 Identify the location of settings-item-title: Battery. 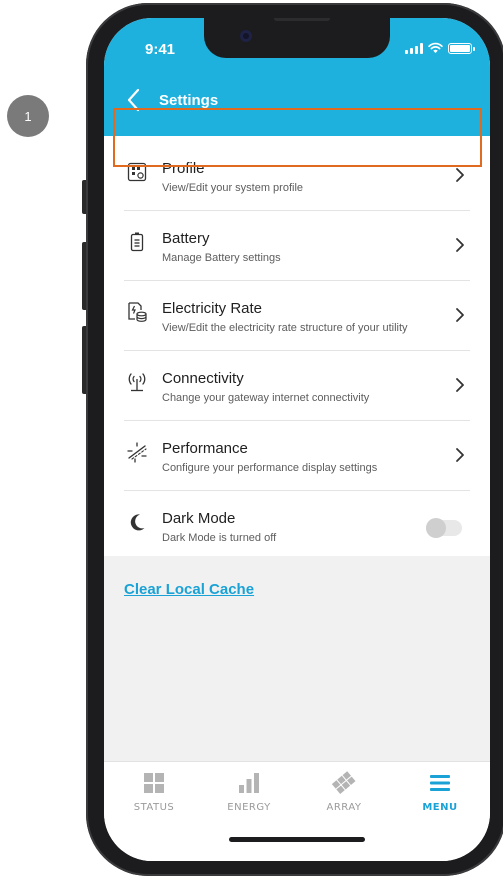
(186, 238).